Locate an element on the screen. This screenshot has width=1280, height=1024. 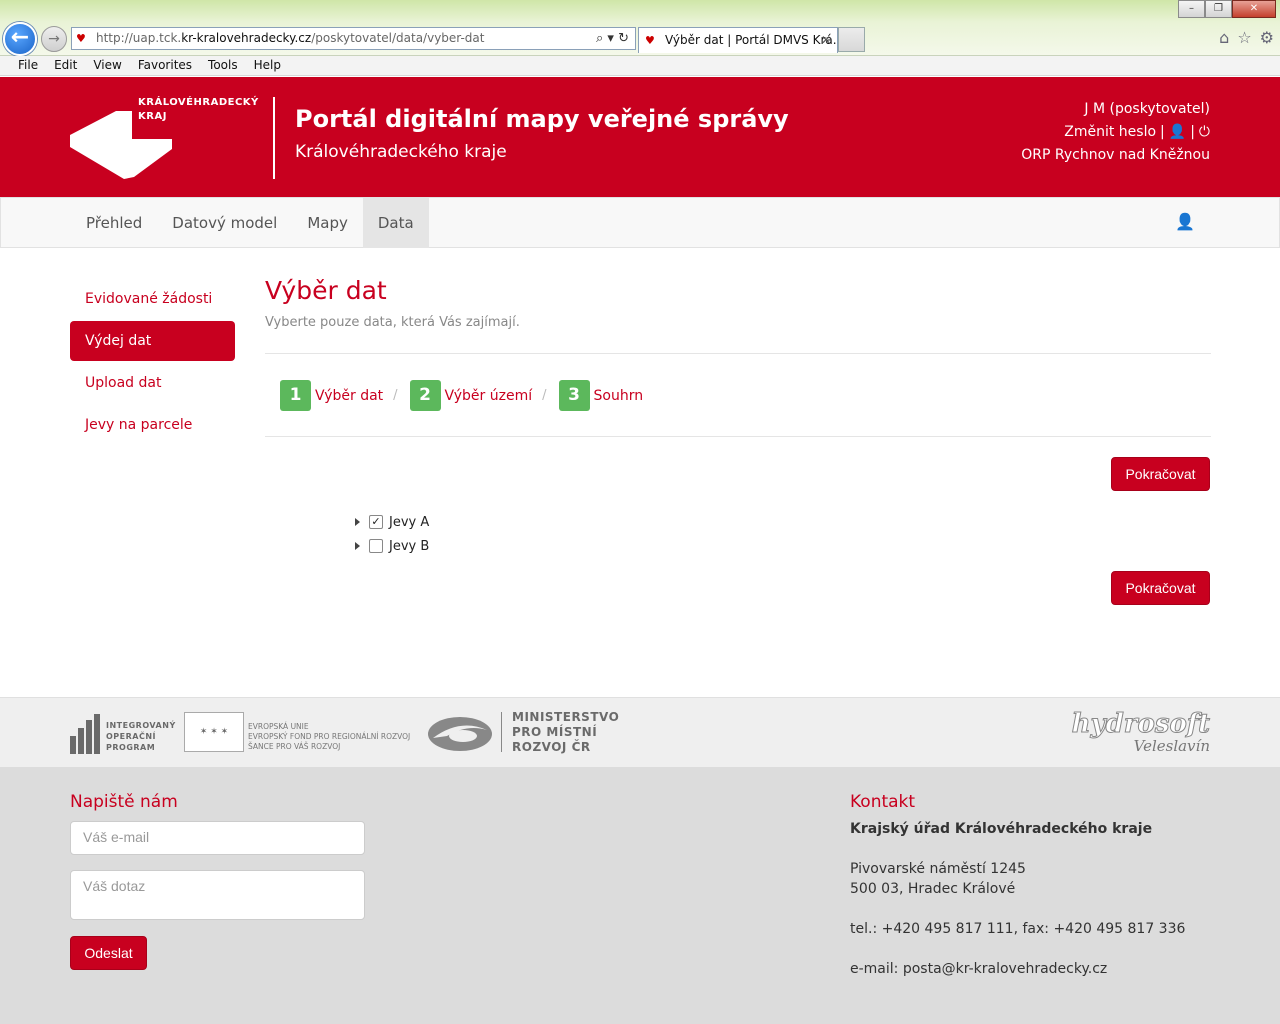
email-field: Váš e-mail is located at coordinates (217, 838).